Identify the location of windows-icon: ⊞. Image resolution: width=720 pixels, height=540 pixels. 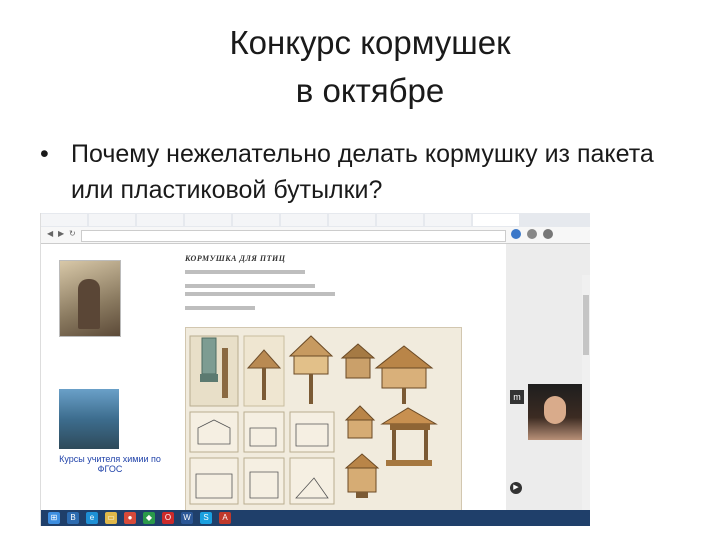
(54, 518).